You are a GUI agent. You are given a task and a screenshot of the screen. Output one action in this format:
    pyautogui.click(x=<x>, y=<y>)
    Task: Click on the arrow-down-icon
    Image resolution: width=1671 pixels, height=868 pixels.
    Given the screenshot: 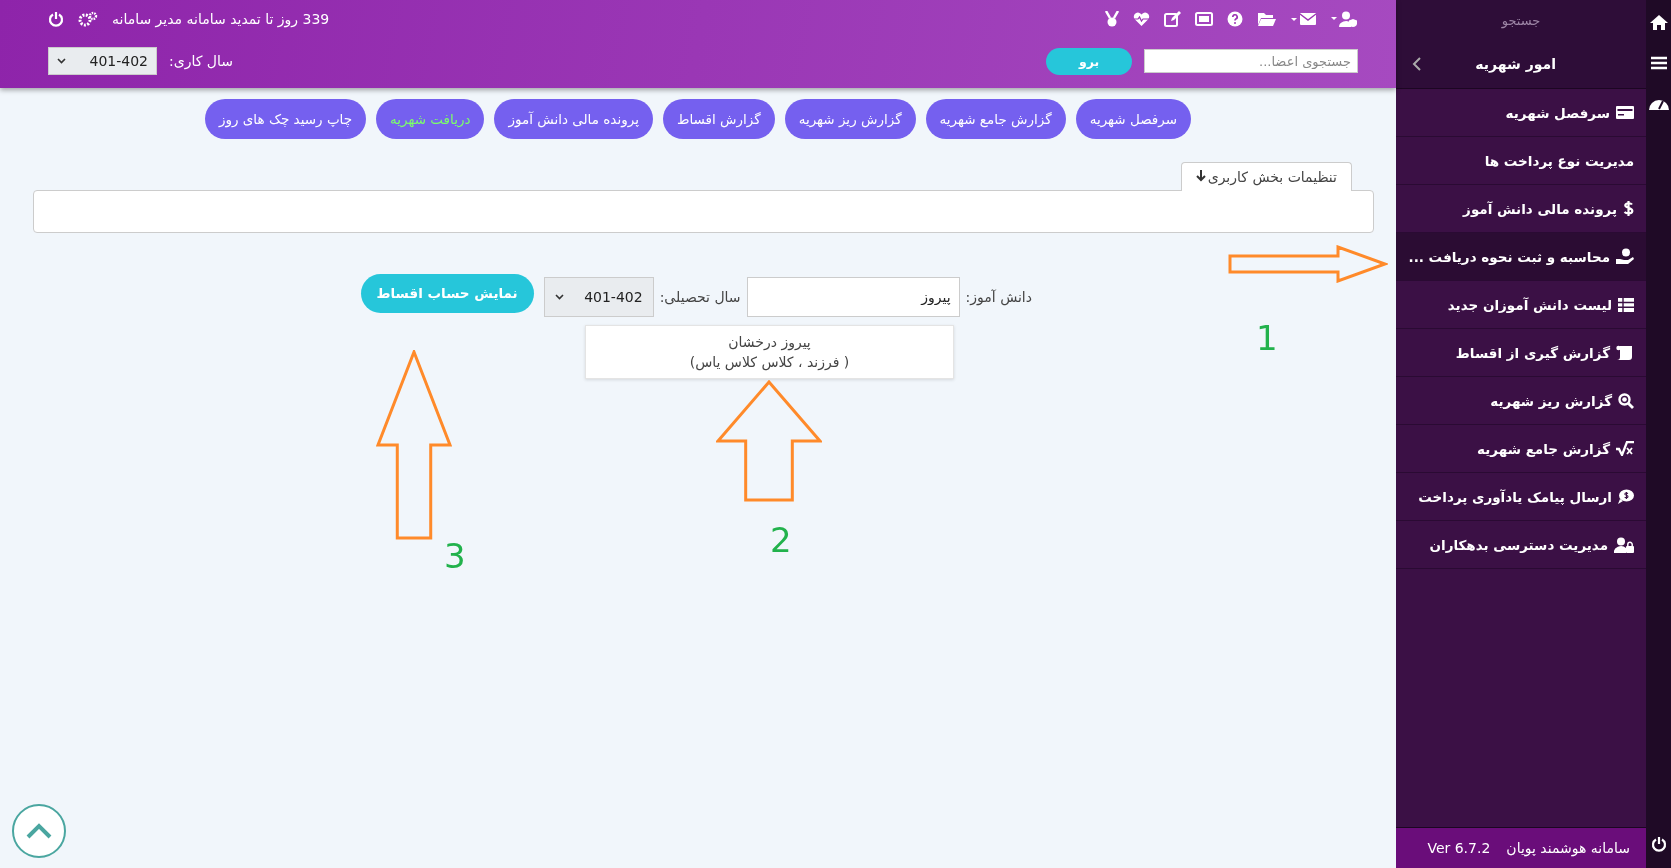 What is the action you would take?
    pyautogui.click(x=1200, y=176)
    